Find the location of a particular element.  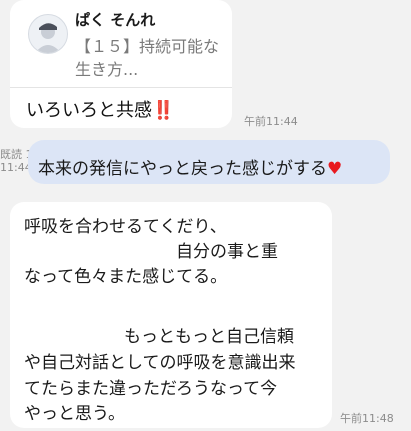

message-body: いろいろと共感 is located at coordinates (89, 110).